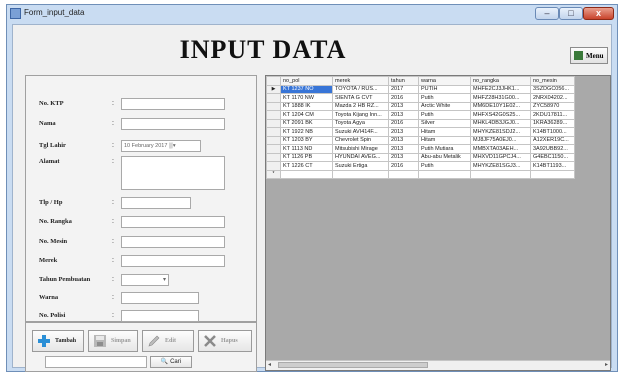 Image resolution: width=627 pixels, height=377 pixels. I want to click on table-cell: KT 1237 NO, so click(306, 89).